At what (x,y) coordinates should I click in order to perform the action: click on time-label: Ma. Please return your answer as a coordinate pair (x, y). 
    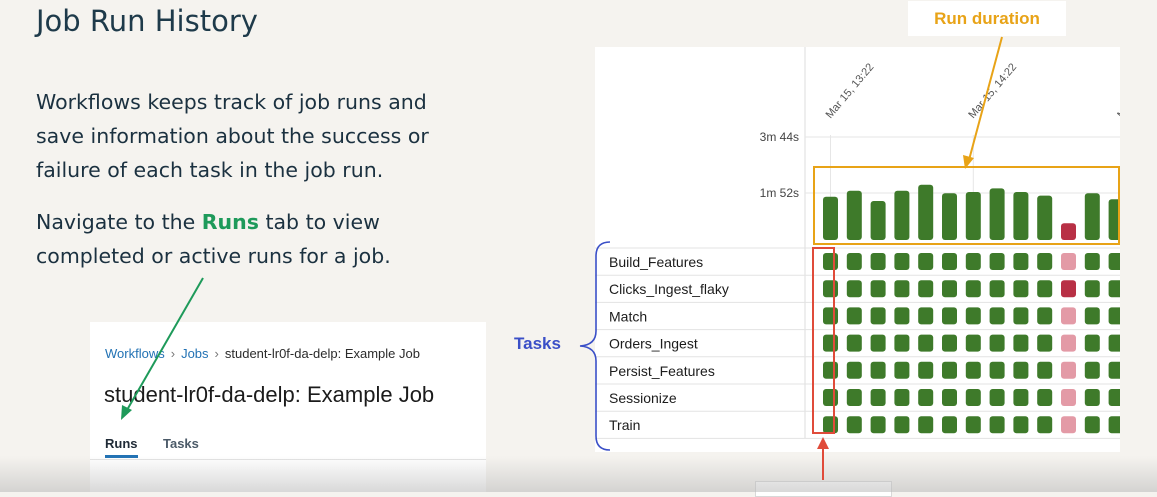
    Looking at the image, I should click on (1117, 111).